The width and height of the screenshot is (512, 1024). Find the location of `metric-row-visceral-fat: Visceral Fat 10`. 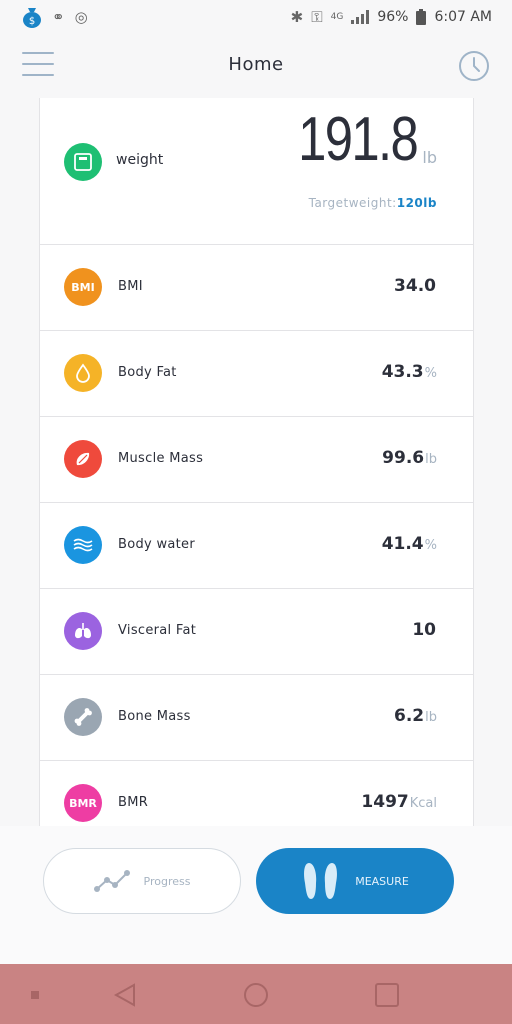

metric-row-visceral-fat: Visceral Fat 10 is located at coordinates (256, 632).